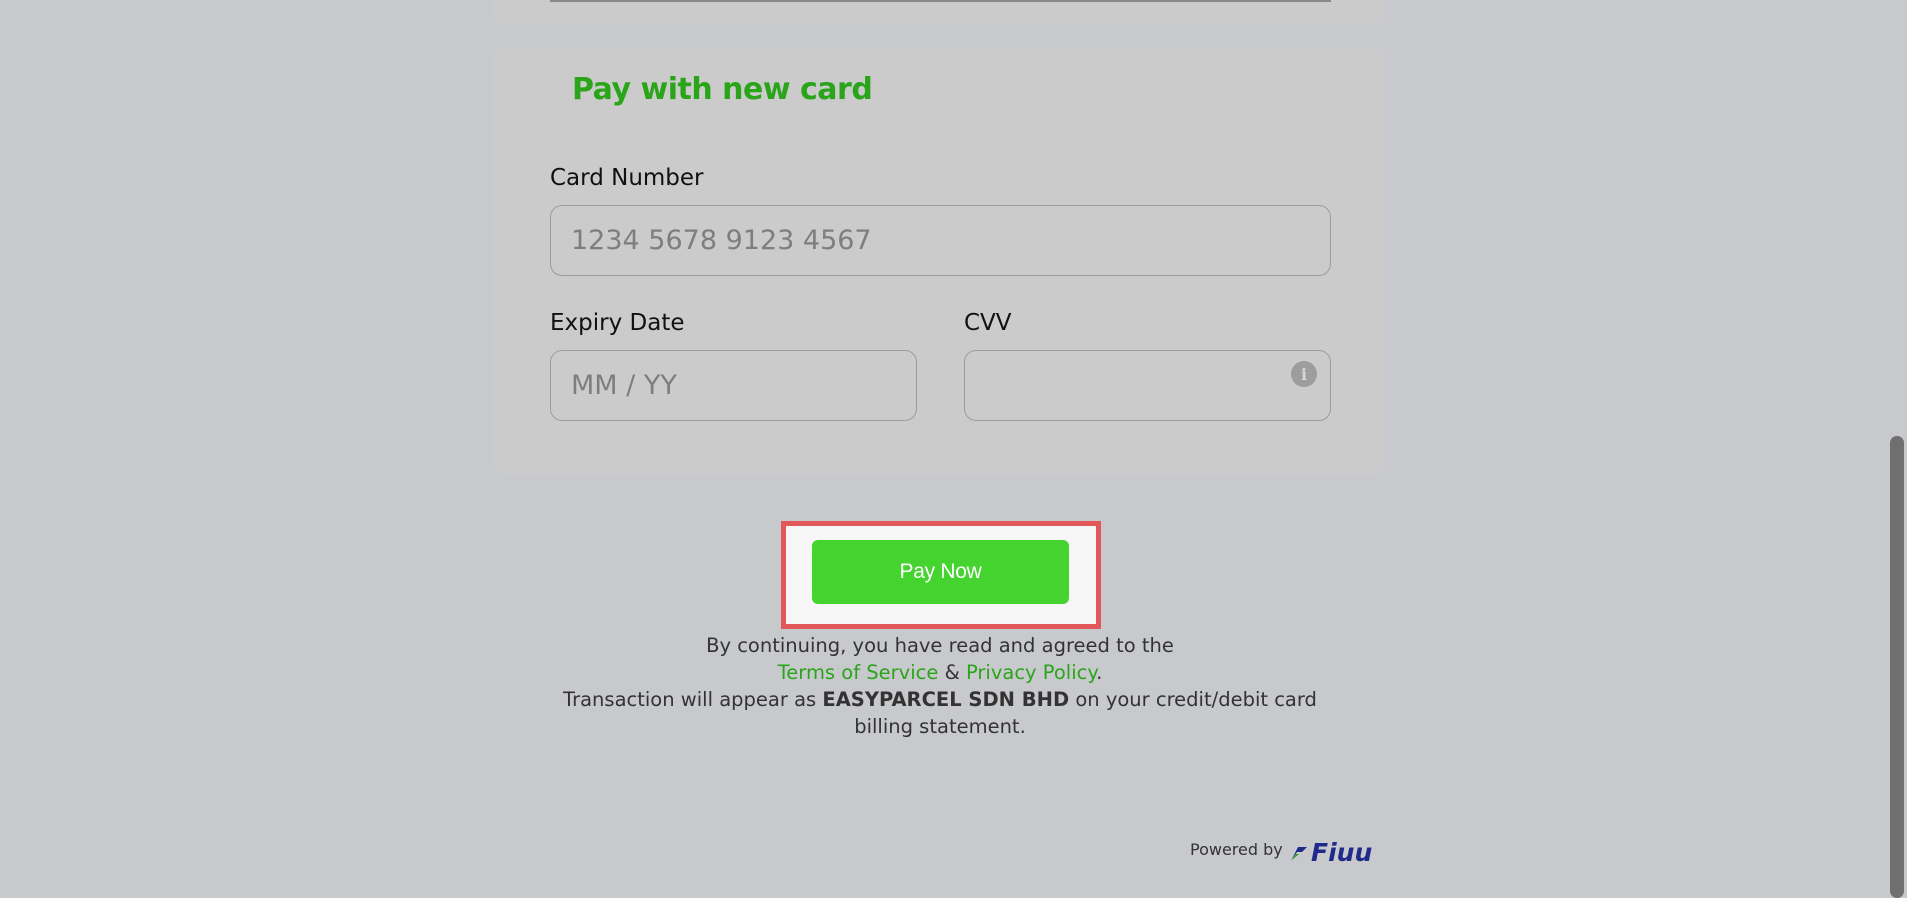 The height and width of the screenshot is (898, 1907). What do you see at coordinates (1236, 849) in the screenshot?
I see `powered-by-label: Powered by` at bounding box center [1236, 849].